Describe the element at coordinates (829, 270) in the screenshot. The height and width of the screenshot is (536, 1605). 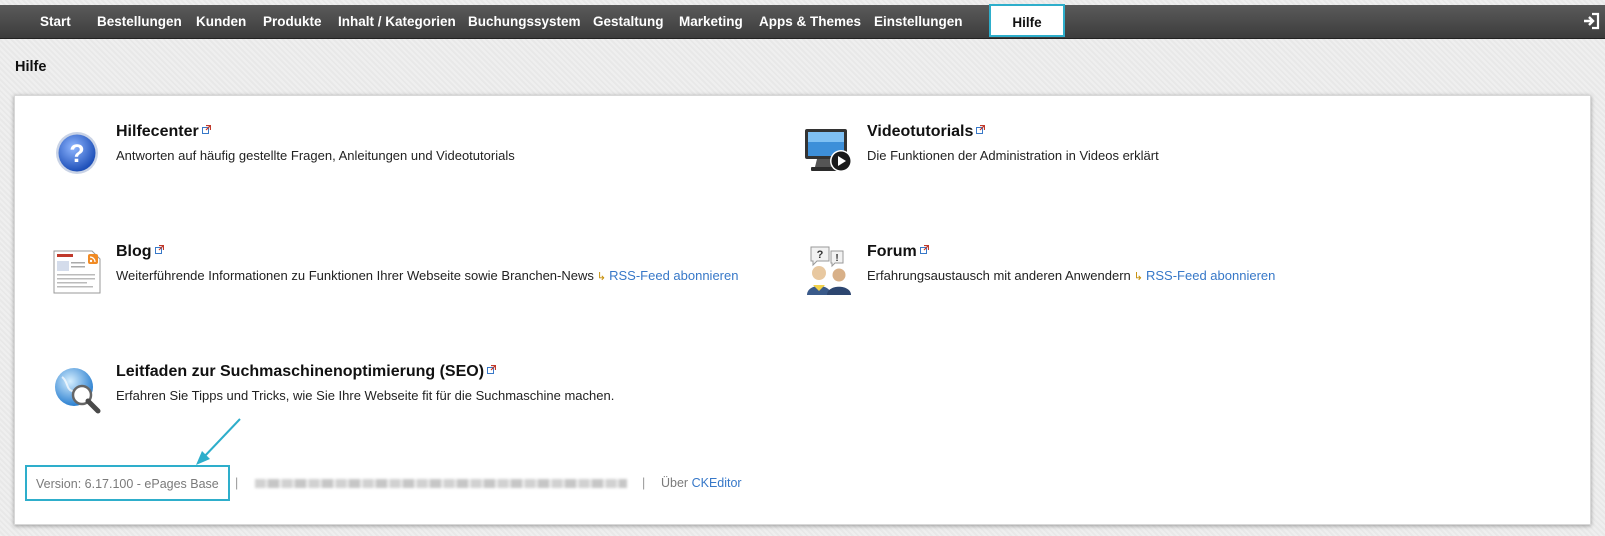
I see `forum-users-icon: ? !` at that location.